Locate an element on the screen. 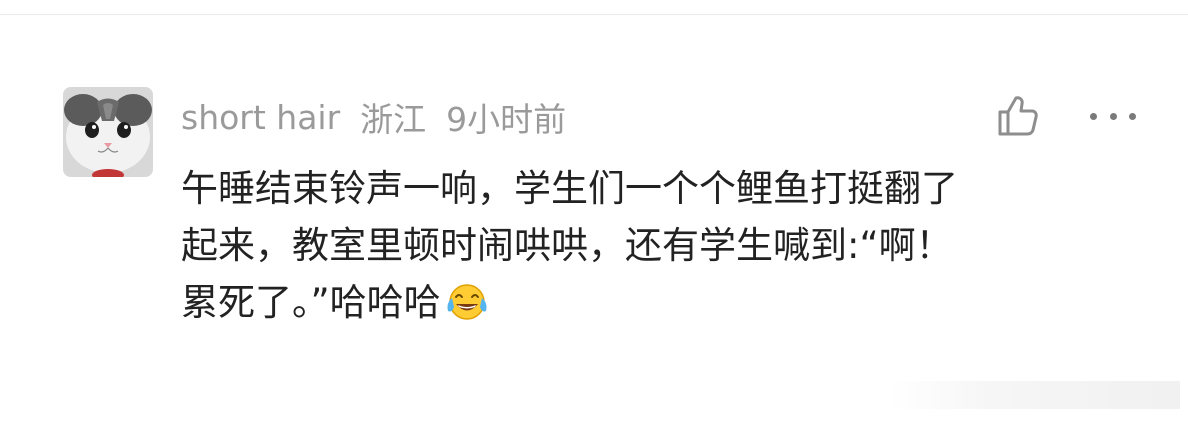  comment-meta: short hair 浙江 9小时前 is located at coordinates (383, 117).